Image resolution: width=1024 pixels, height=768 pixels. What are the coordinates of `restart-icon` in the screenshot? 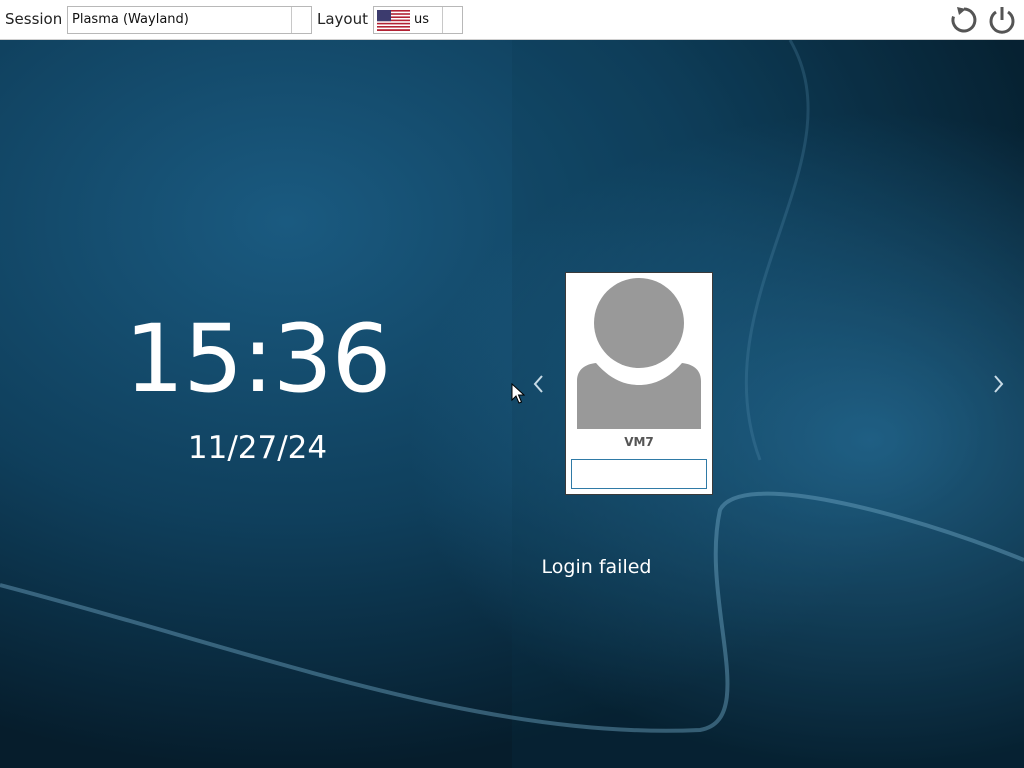 It's located at (964, 20).